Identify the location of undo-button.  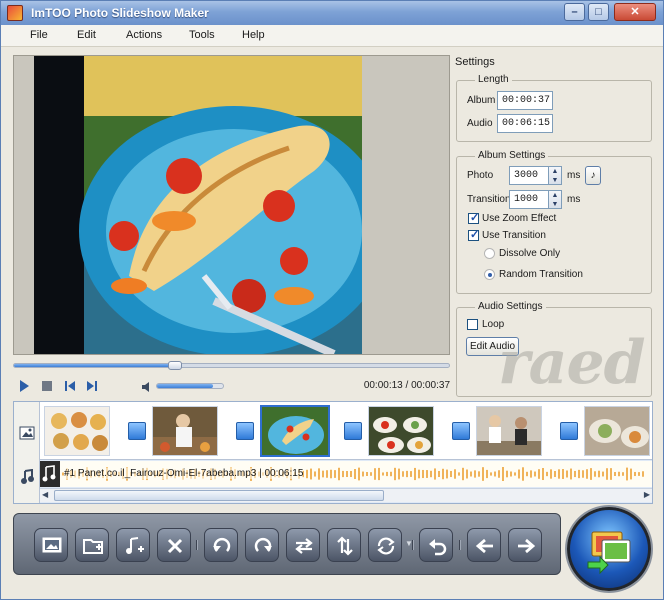
(436, 545).